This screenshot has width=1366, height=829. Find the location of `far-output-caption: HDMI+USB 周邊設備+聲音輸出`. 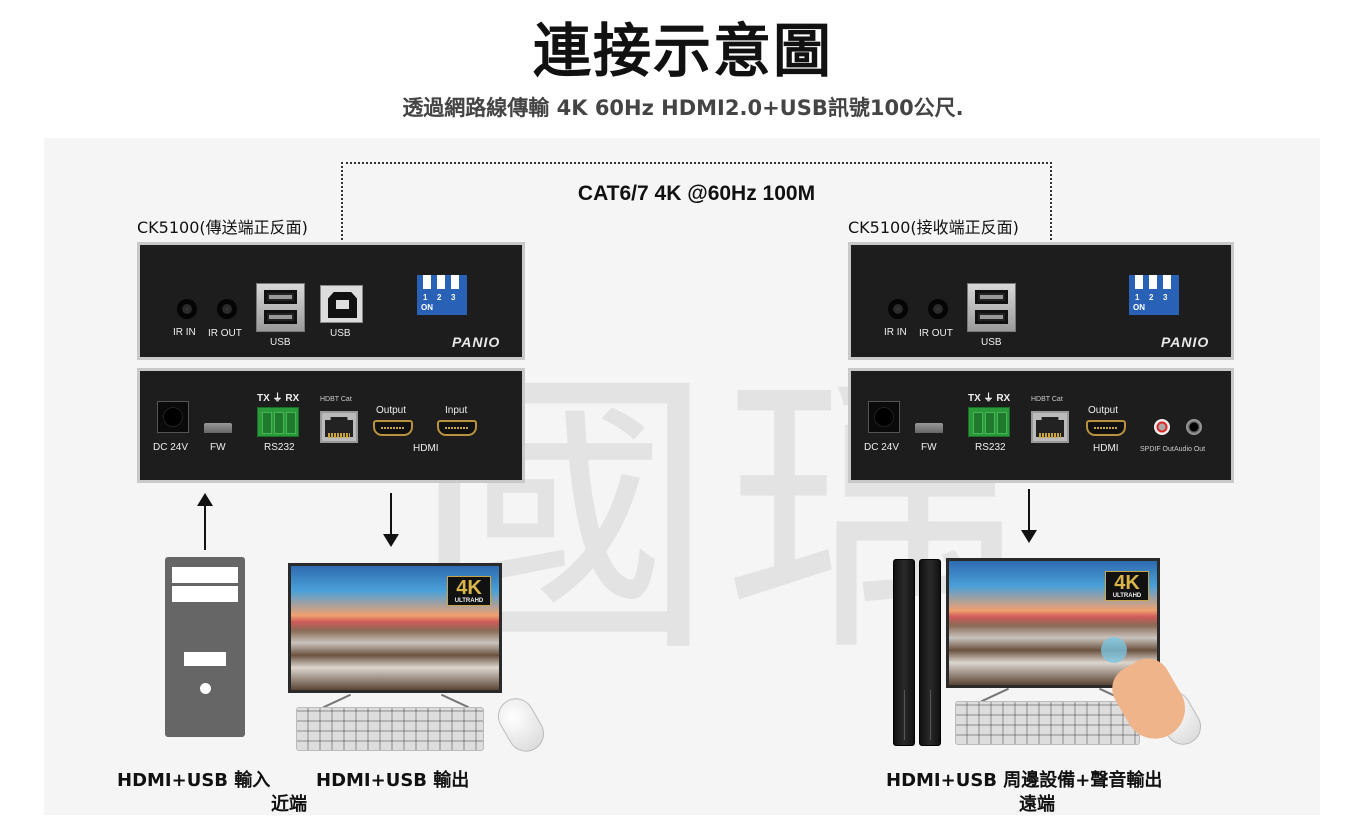

far-output-caption: HDMI+USB 周邊設備+聲音輸出 is located at coordinates (1024, 780).